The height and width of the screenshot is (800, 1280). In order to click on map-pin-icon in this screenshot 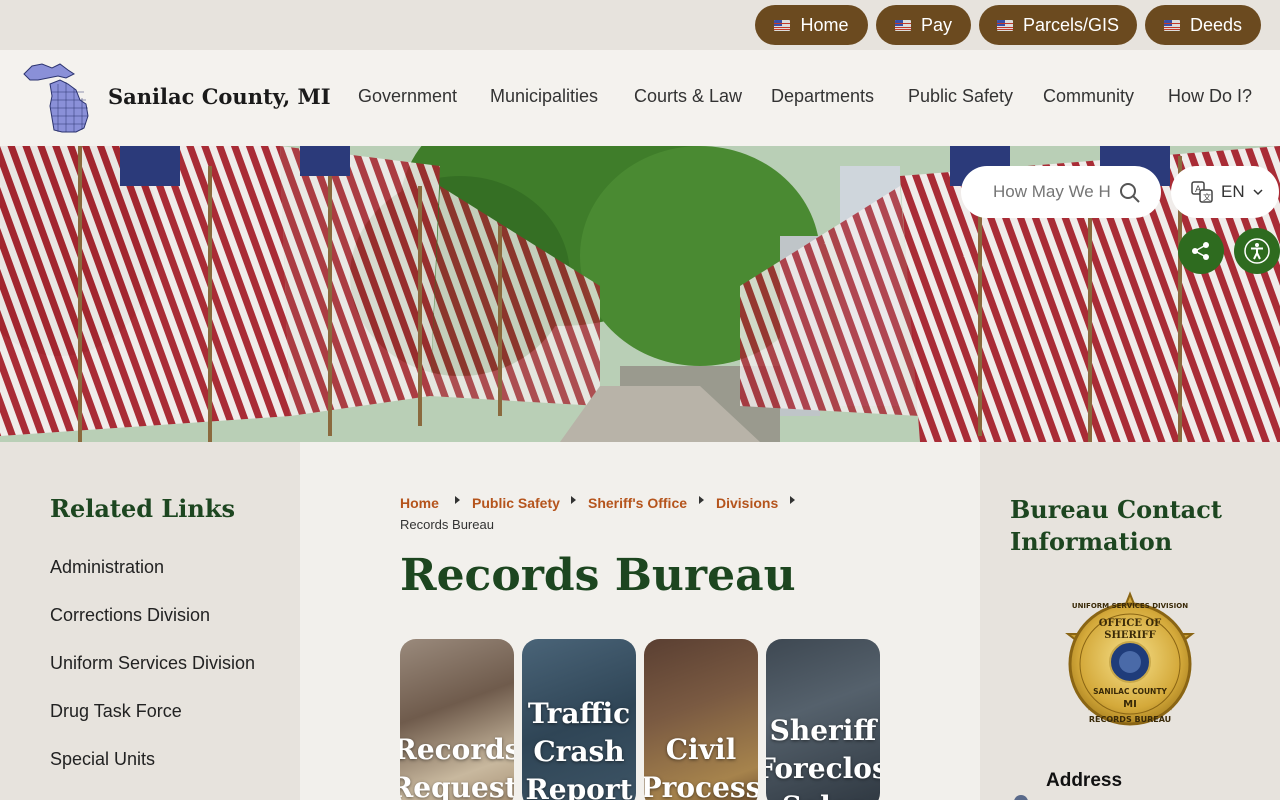, I will do `click(1021, 797)`.